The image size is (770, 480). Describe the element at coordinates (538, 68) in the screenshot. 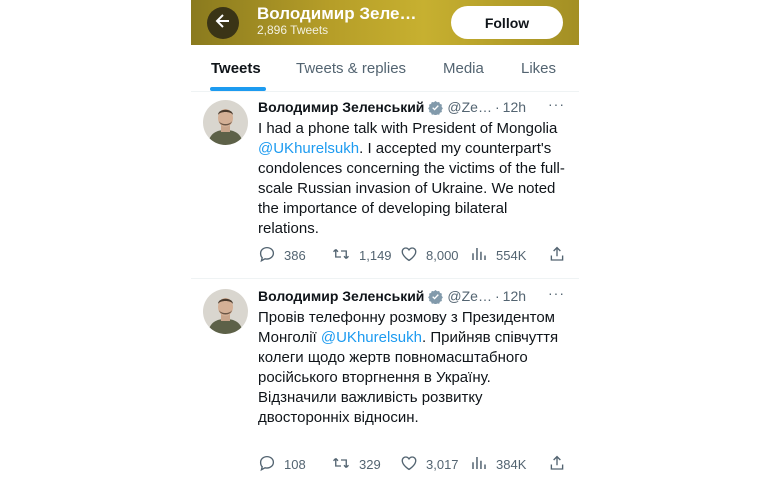

I see `tab-likes: Likes` at that location.